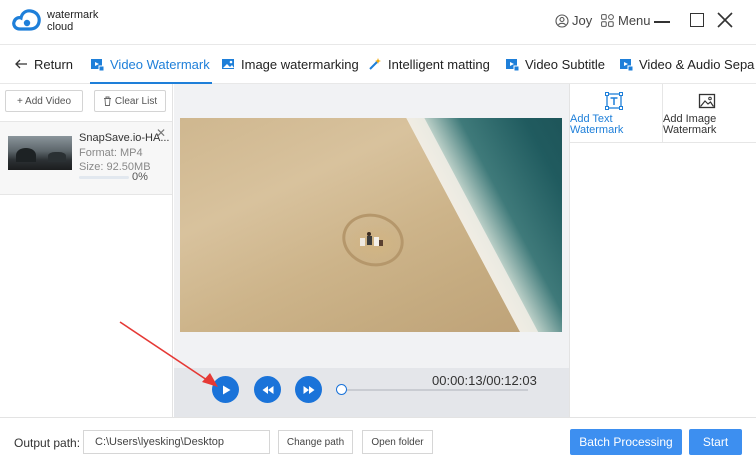  What do you see at coordinates (26, 20) in the screenshot?
I see `cloud-logo-icon` at bounding box center [26, 20].